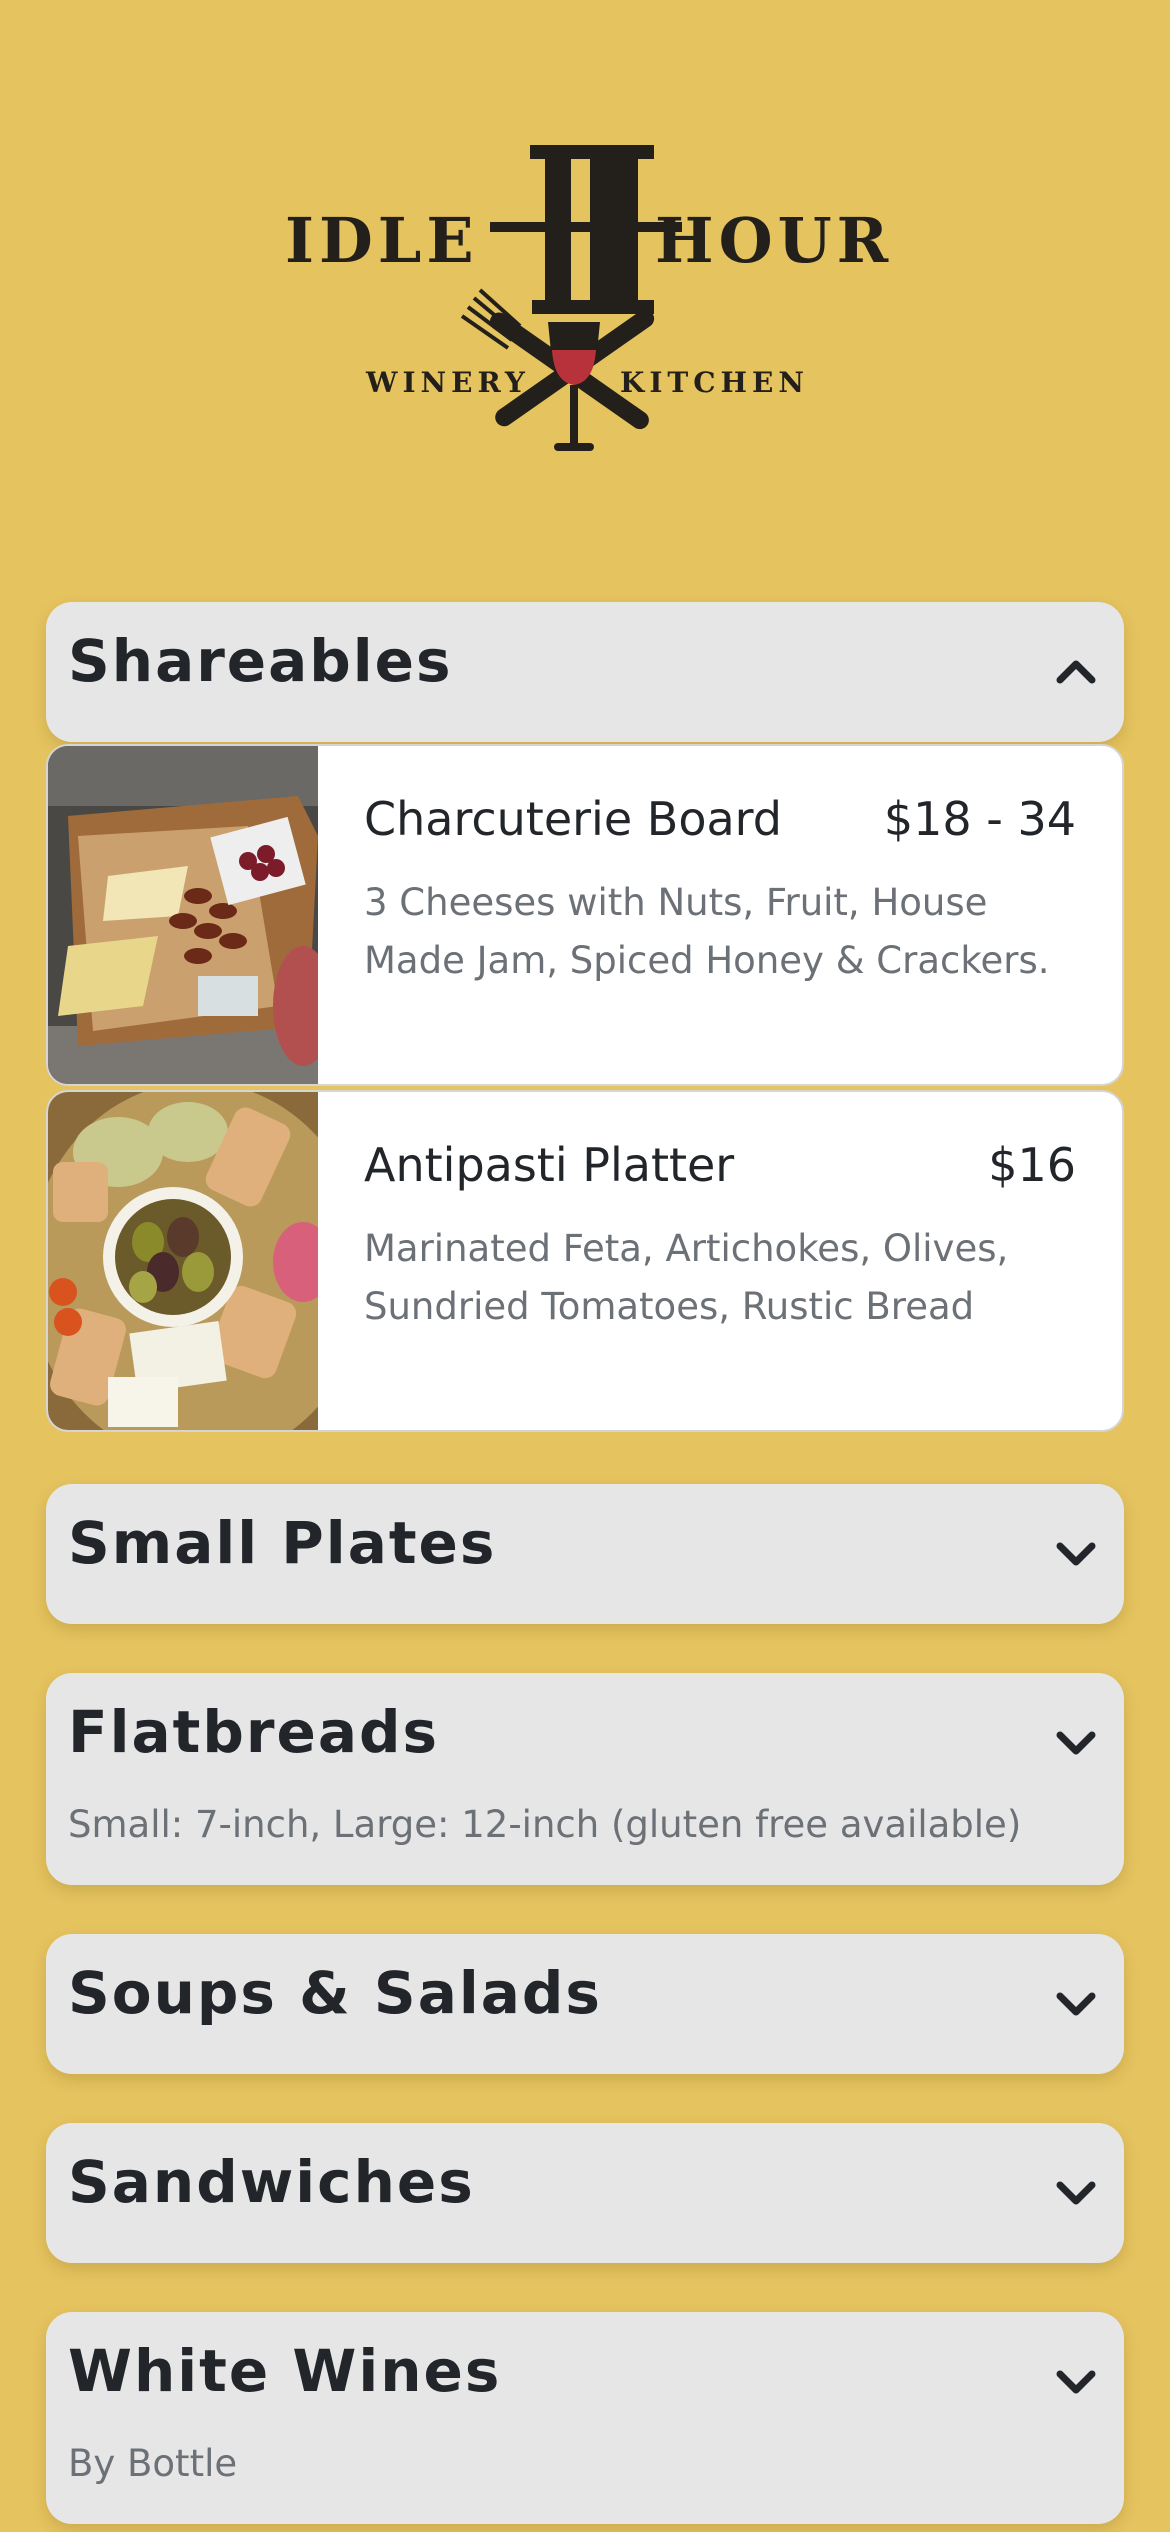  What do you see at coordinates (1076, 672) in the screenshot?
I see `chevron-up-icon` at bounding box center [1076, 672].